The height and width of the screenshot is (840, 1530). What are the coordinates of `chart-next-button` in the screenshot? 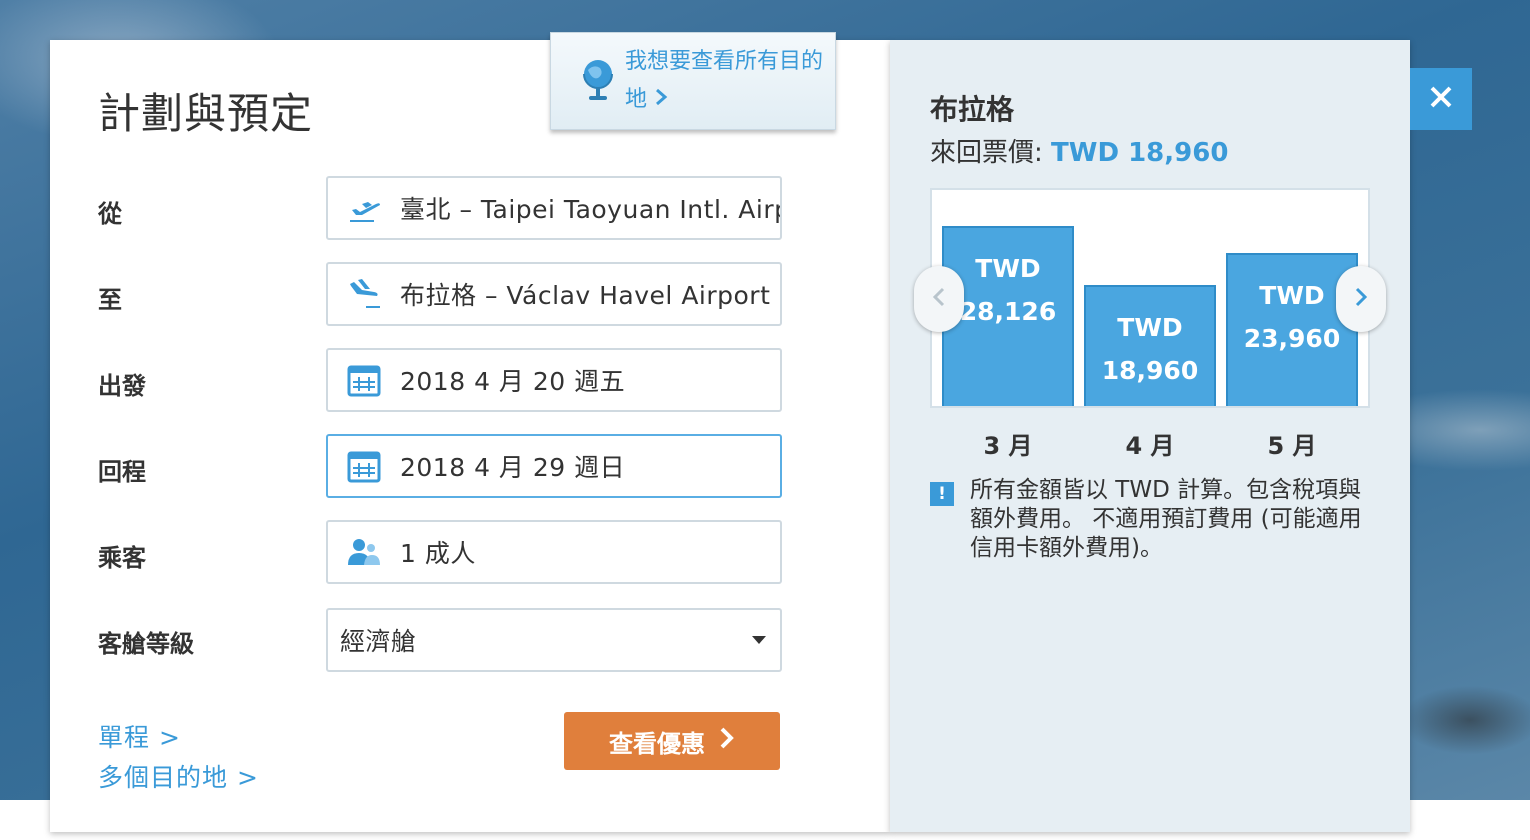 It's located at (1361, 299).